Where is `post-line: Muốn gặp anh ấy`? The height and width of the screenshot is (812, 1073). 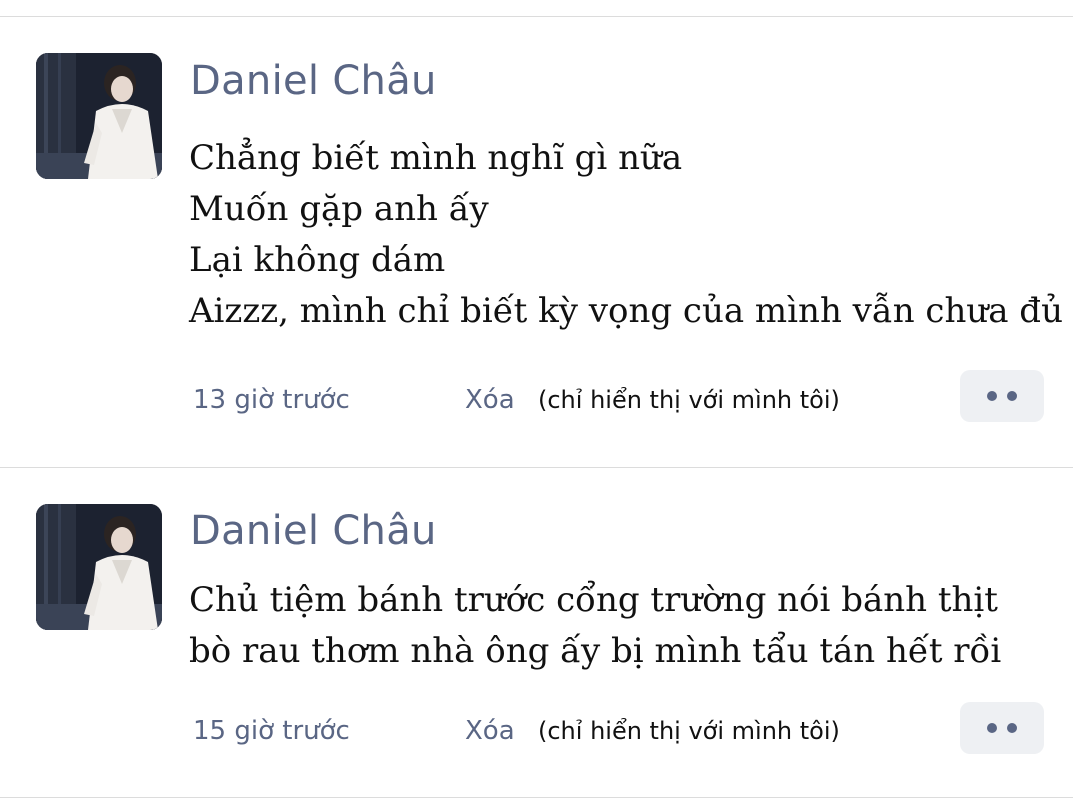
post-line: Muốn gặp anh ấy is located at coordinates (339, 209).